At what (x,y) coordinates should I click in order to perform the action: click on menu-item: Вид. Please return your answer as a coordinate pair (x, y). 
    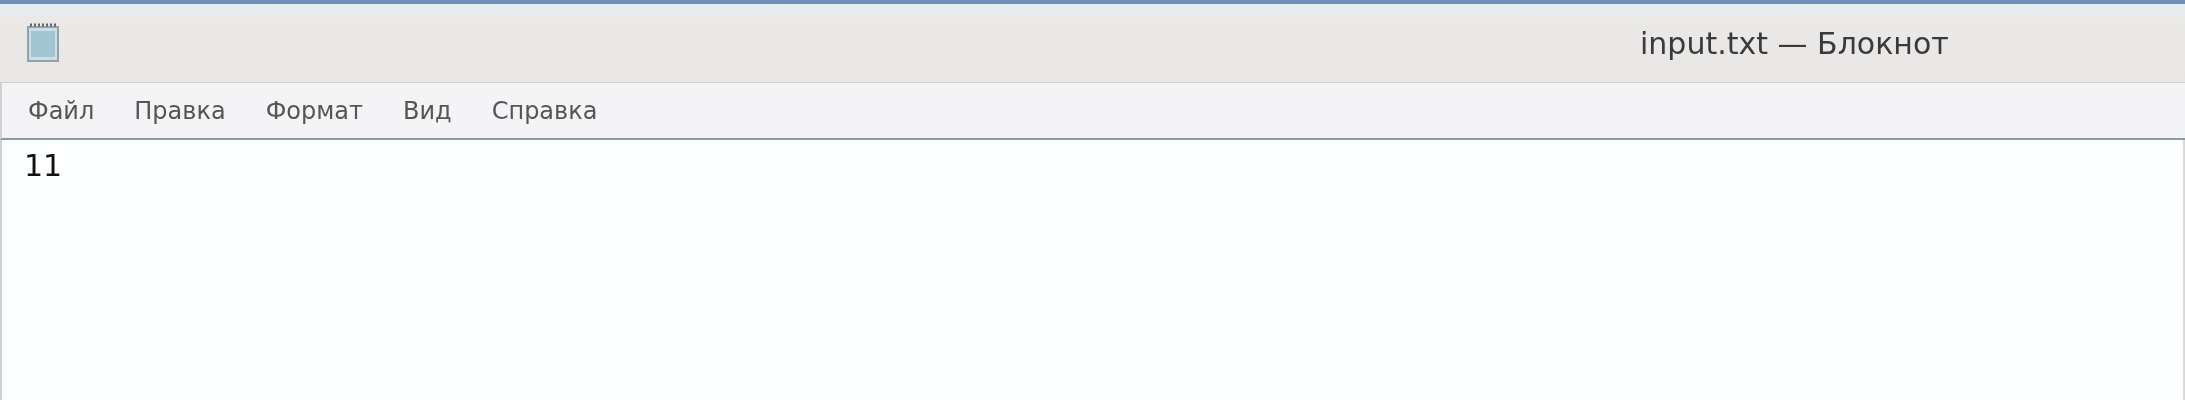
    Looking at the image, I should click on (427, 110).